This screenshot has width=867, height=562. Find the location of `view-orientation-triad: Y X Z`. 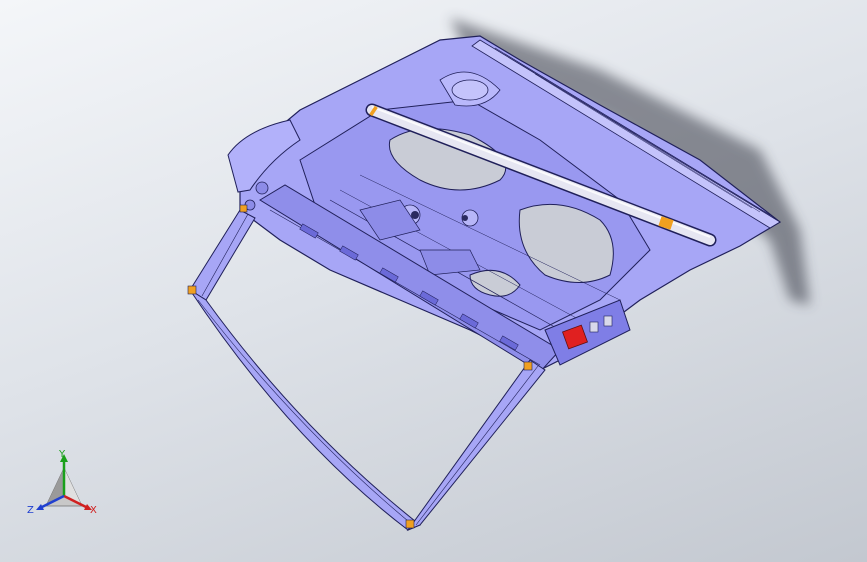

view-orientation-triad: Y X Z is located at coordinates (64, 484).